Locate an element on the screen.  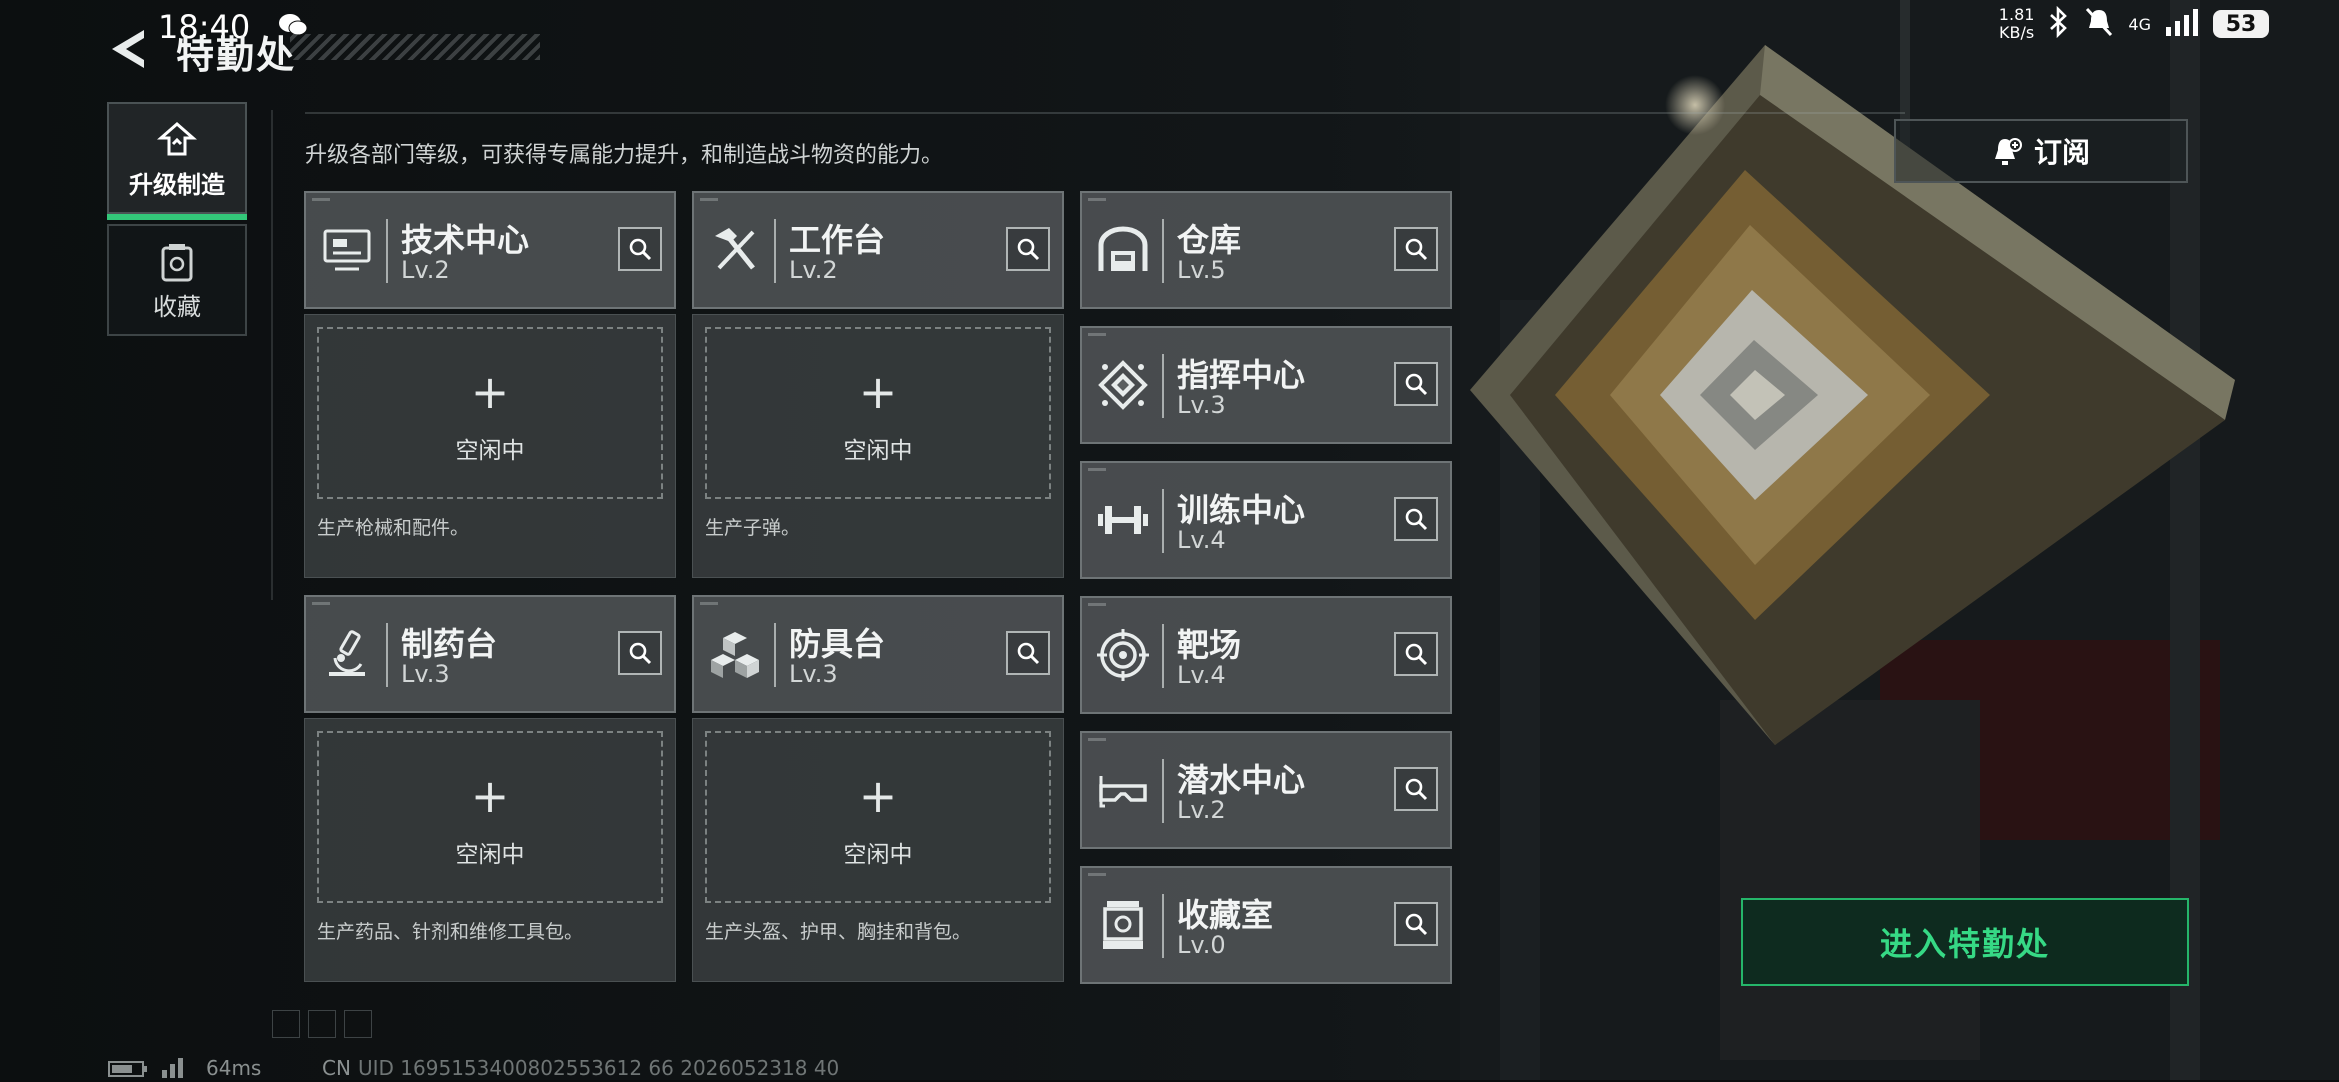
computer-icon is located at coordinates (347, 250).